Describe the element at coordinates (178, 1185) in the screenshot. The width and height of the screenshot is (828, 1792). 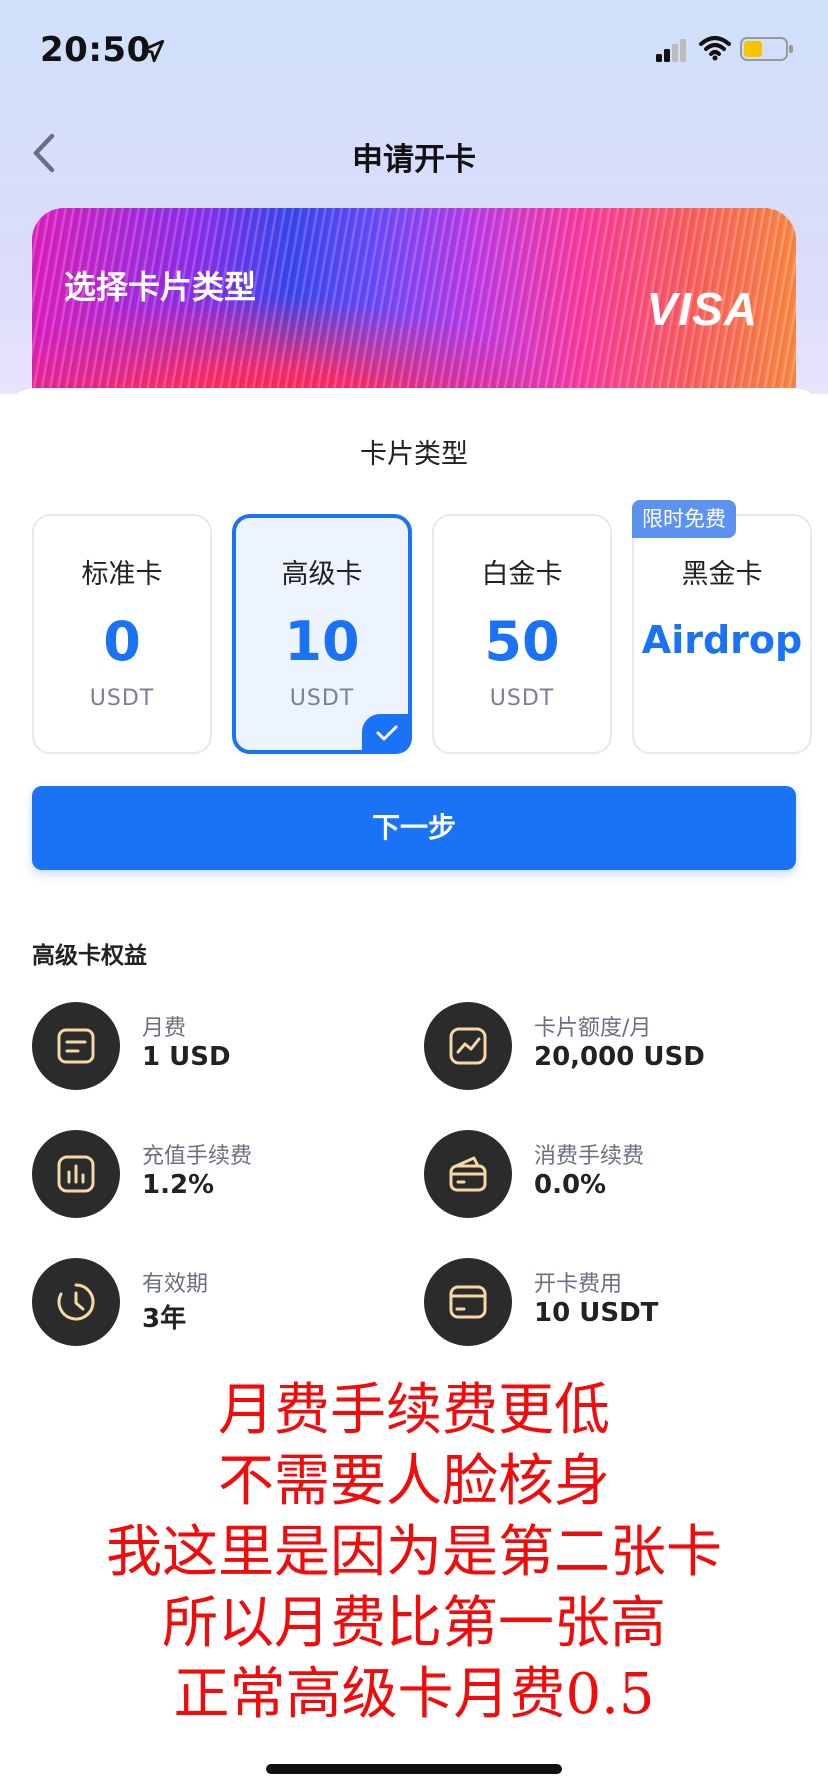
I see `benefit-value: 1.2%` at that location.